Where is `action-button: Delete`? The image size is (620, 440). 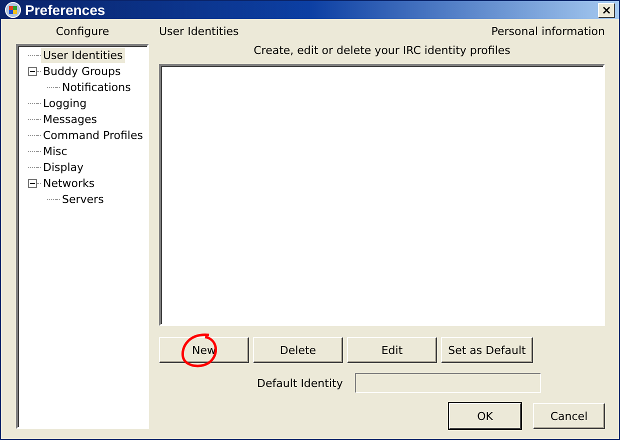 action-button: Delete is located at coordinates (298, 350).